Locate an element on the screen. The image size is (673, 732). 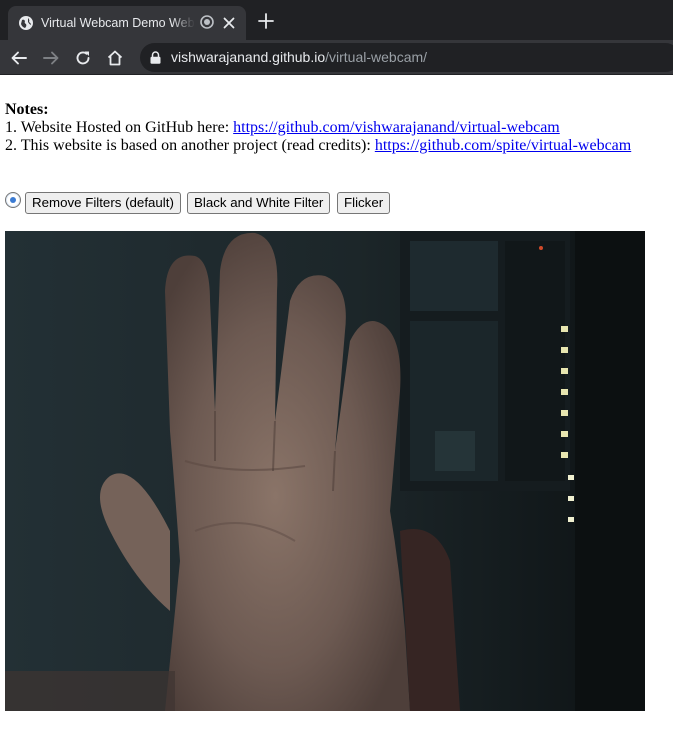
reload-icon is located at coordinates (83, 58).